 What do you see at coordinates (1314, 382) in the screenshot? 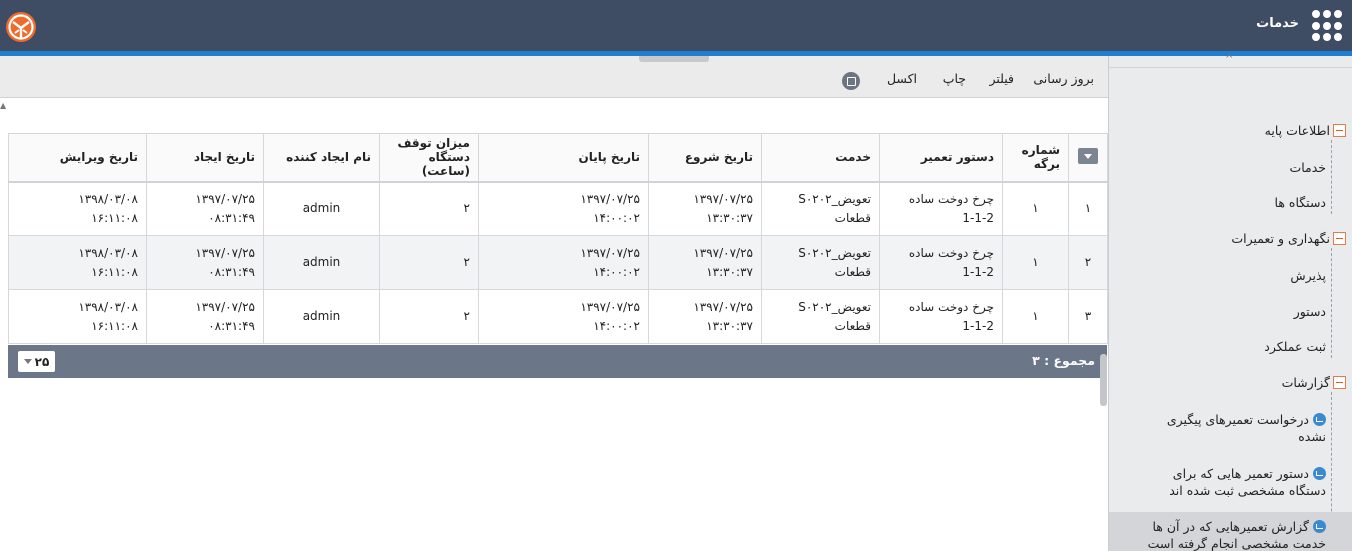
I see `nav-group-reports: گزارشات` at bounding box center [1314, 382].